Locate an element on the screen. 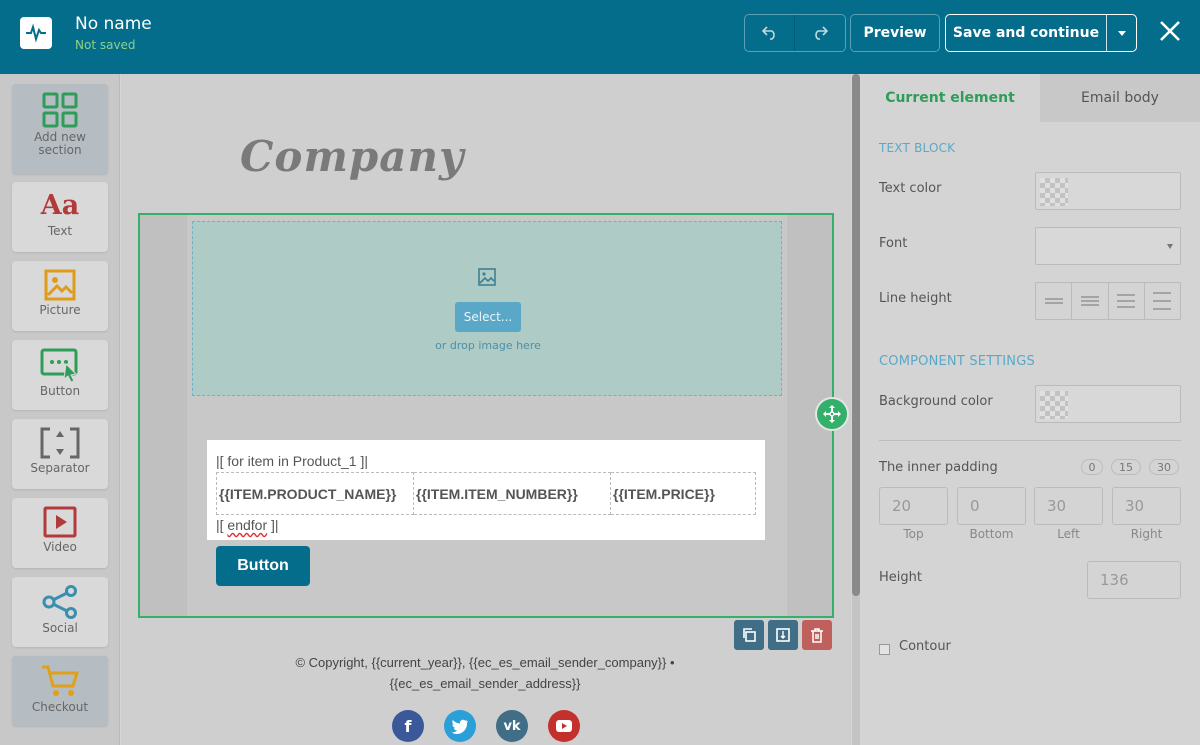 This screenshot has height=745, width=1200. text-aa-icon: Aa is located at coordinates (60, 205).